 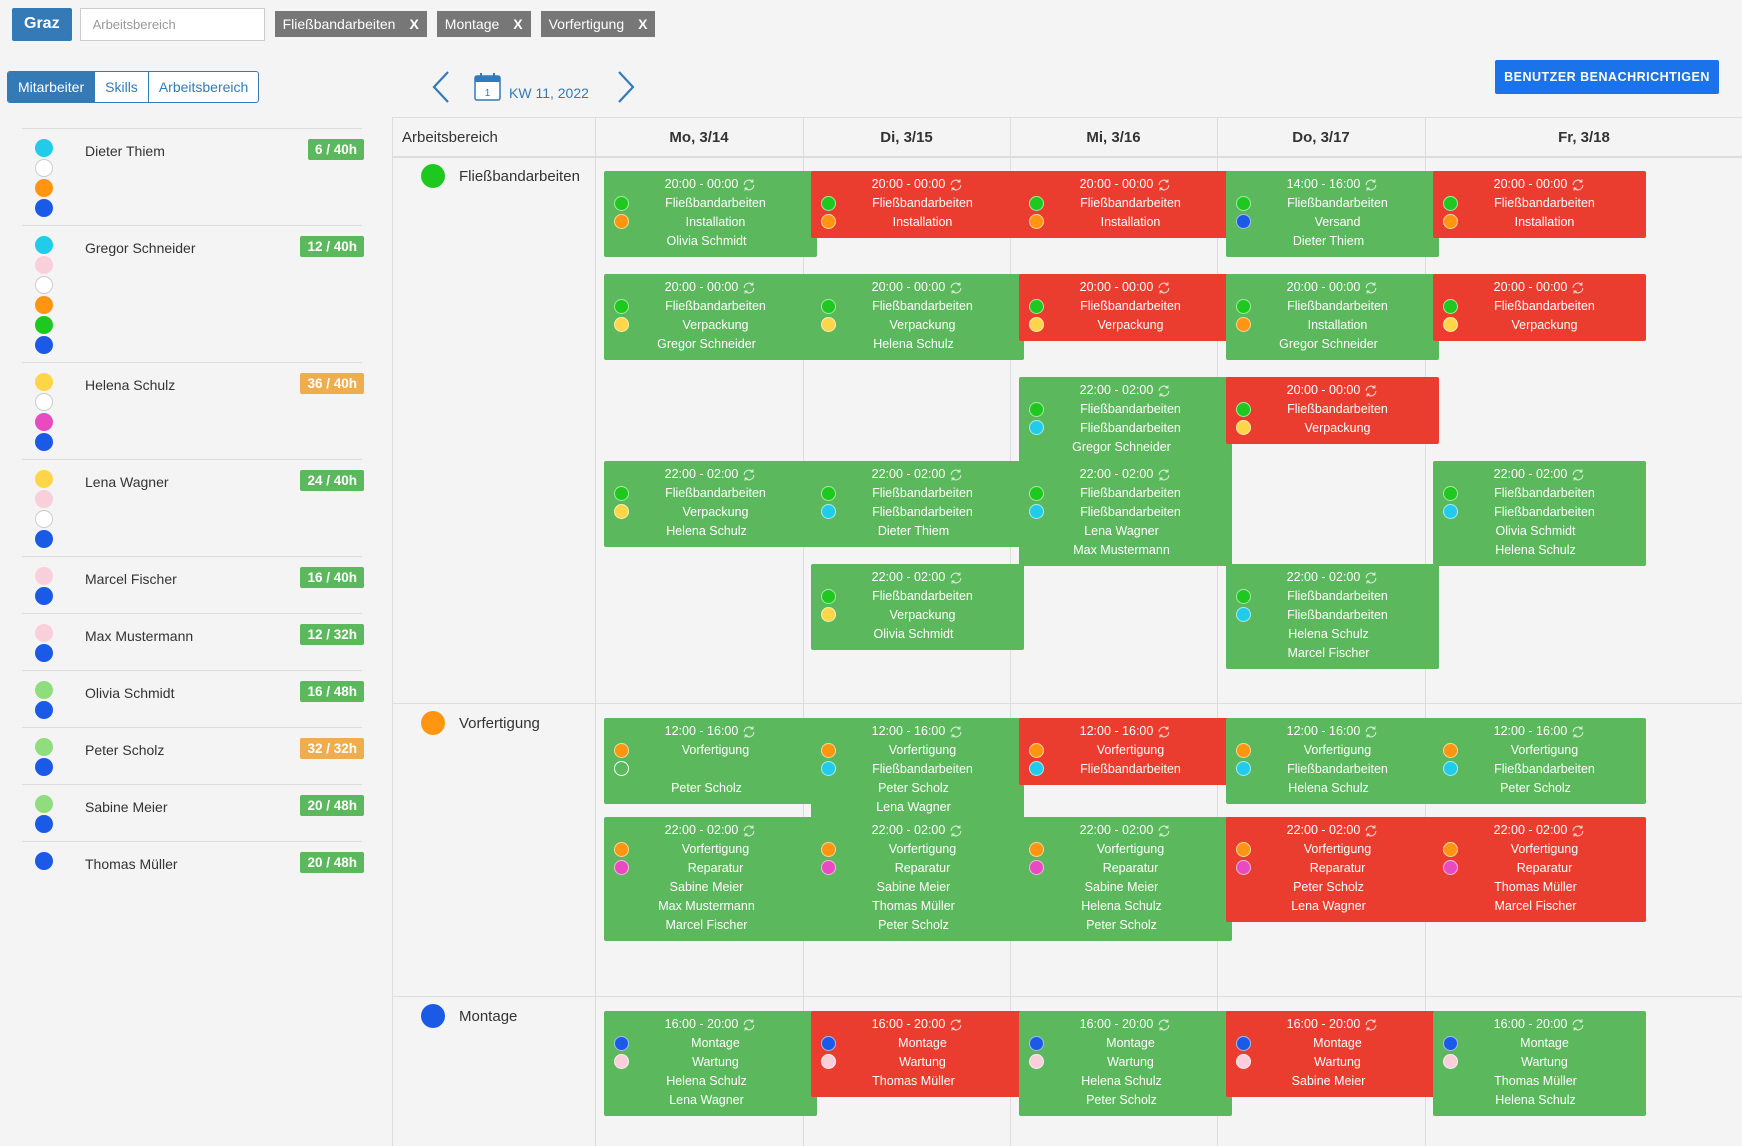 I want to click on employee-row: Helena Schulz 36 / 40h, so click(x=193, y=410).